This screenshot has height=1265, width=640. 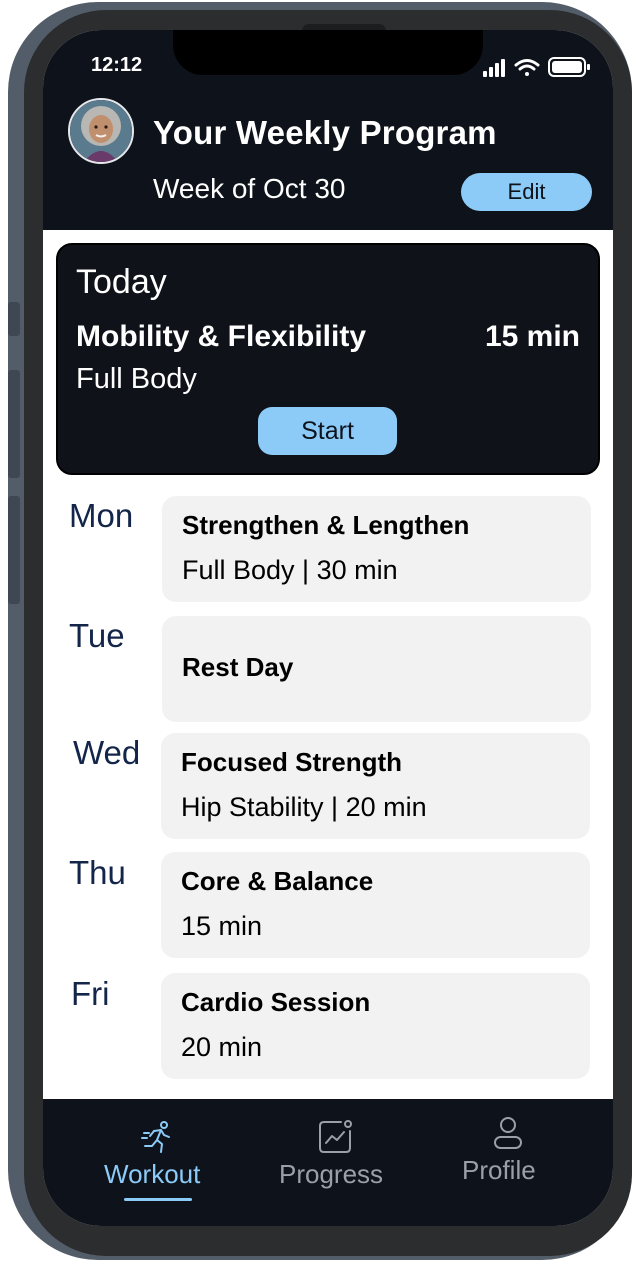 I want to click on bottom-nav: Workout Progress Profile, so click(x=328, y=1162).